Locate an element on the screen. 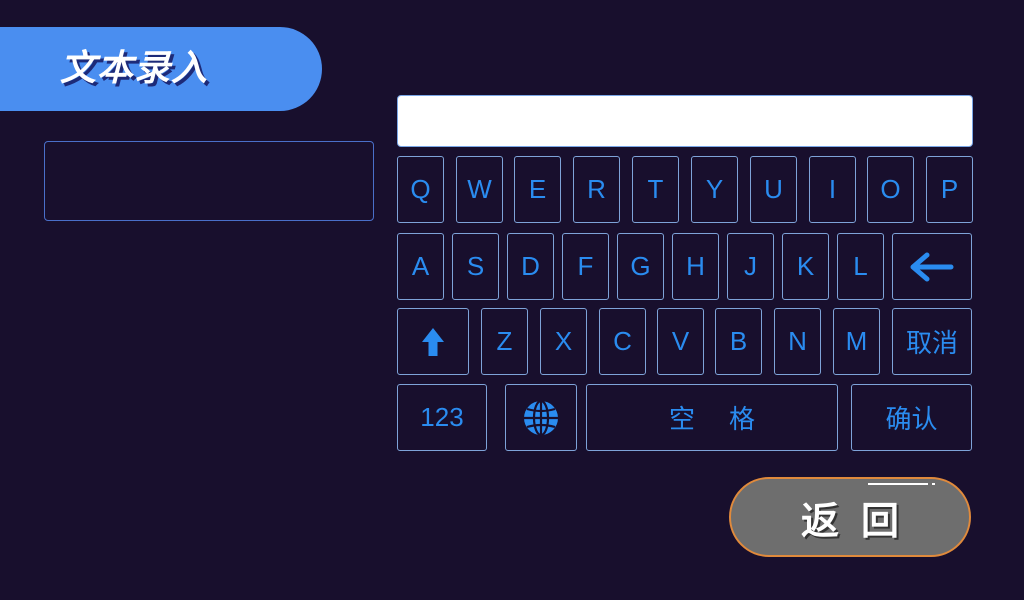 This screenshot has height=600, width=1024. key-n: N is located at coordinates (797, 341).